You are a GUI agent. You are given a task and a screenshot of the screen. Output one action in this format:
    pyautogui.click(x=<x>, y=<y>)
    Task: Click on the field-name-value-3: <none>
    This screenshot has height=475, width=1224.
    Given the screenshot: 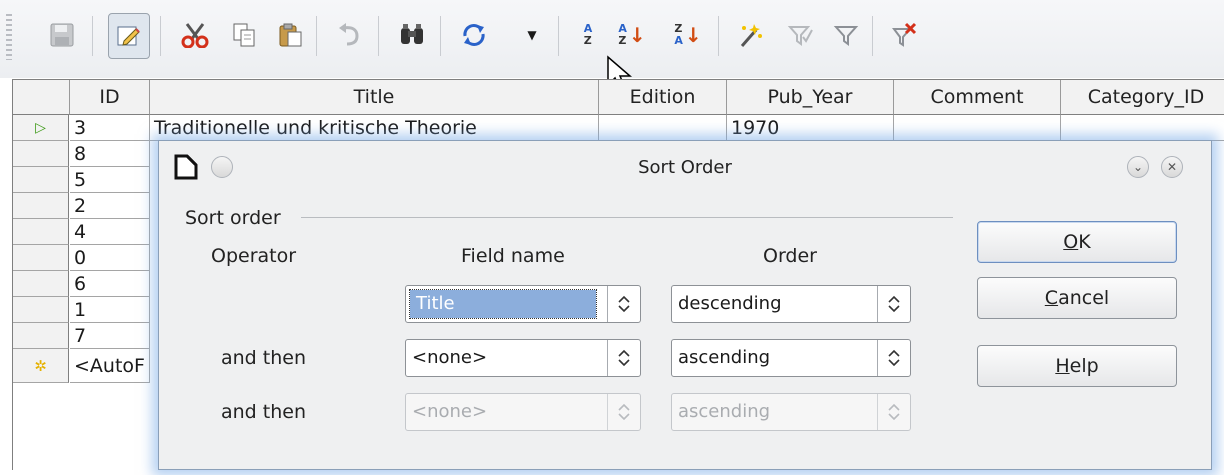 What is the action you would take?
    pyautogui.click(x=450, y=411)
    